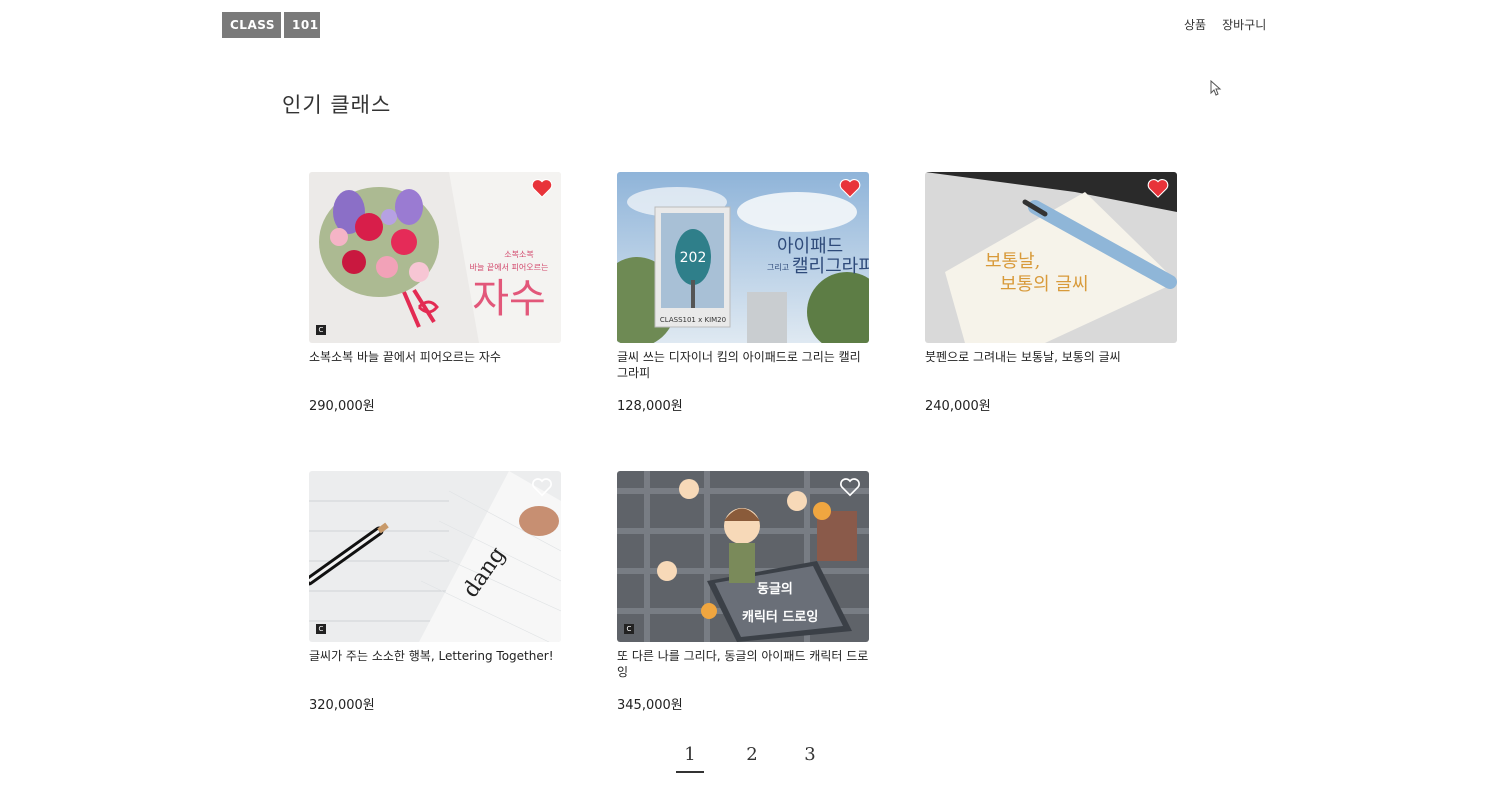  I want to click on class-title: 소복소복 바늘 끝에서 피어오르는 자수, so click(435, 368).